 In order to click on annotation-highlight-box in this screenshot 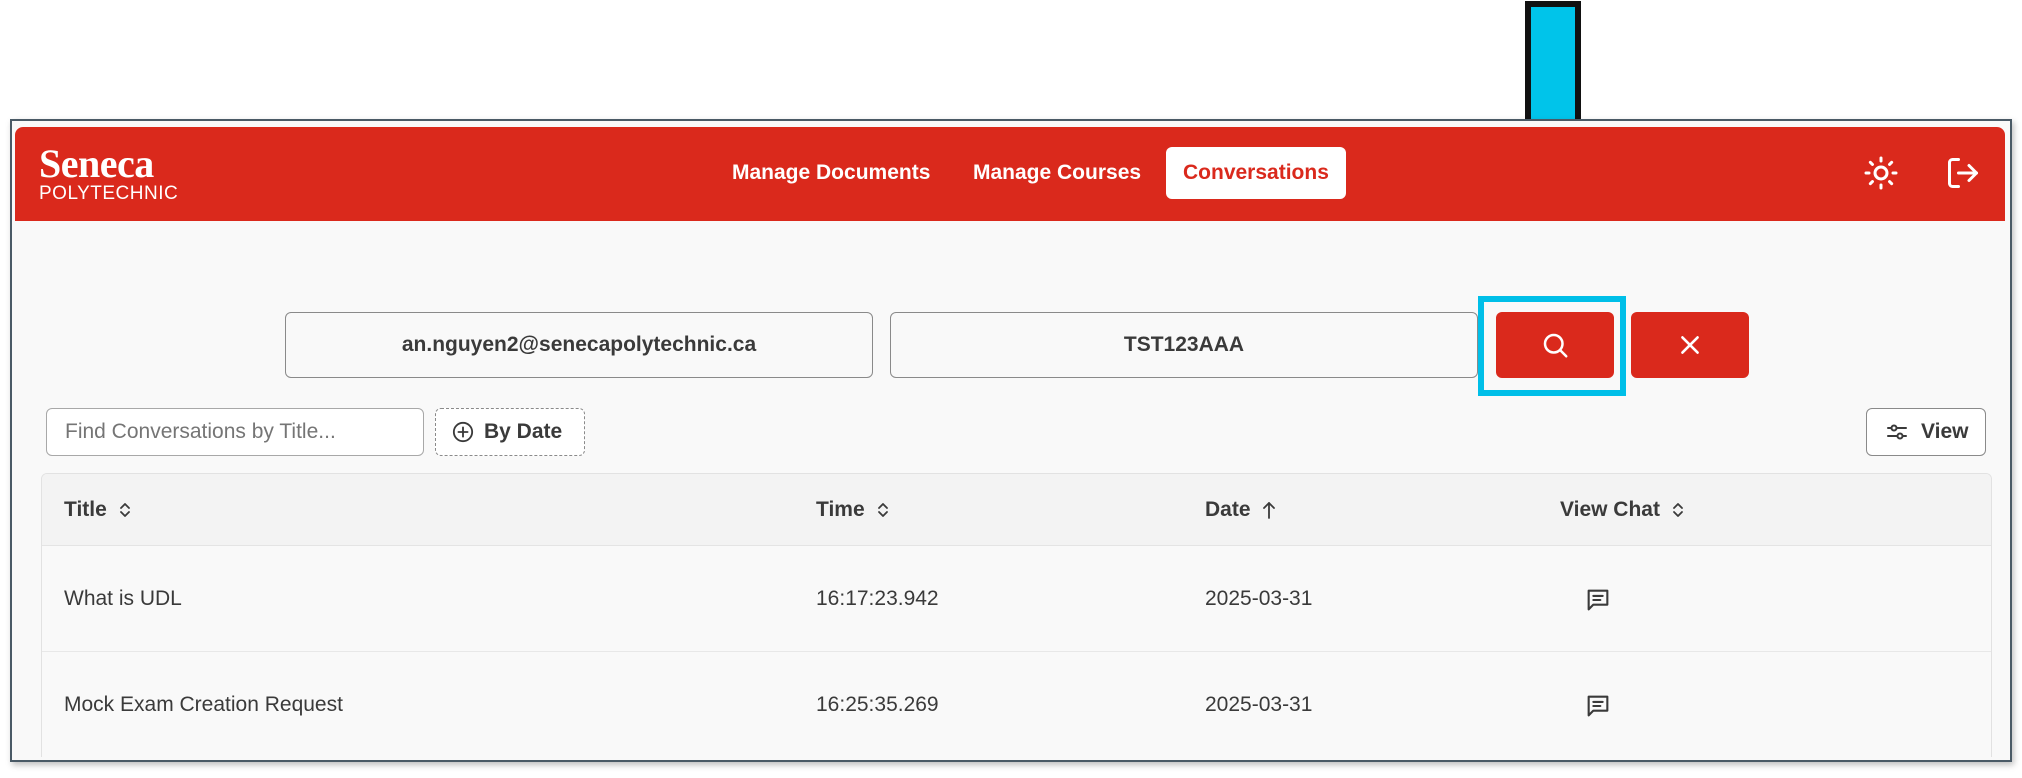, I will do `click(1552, 346)`.